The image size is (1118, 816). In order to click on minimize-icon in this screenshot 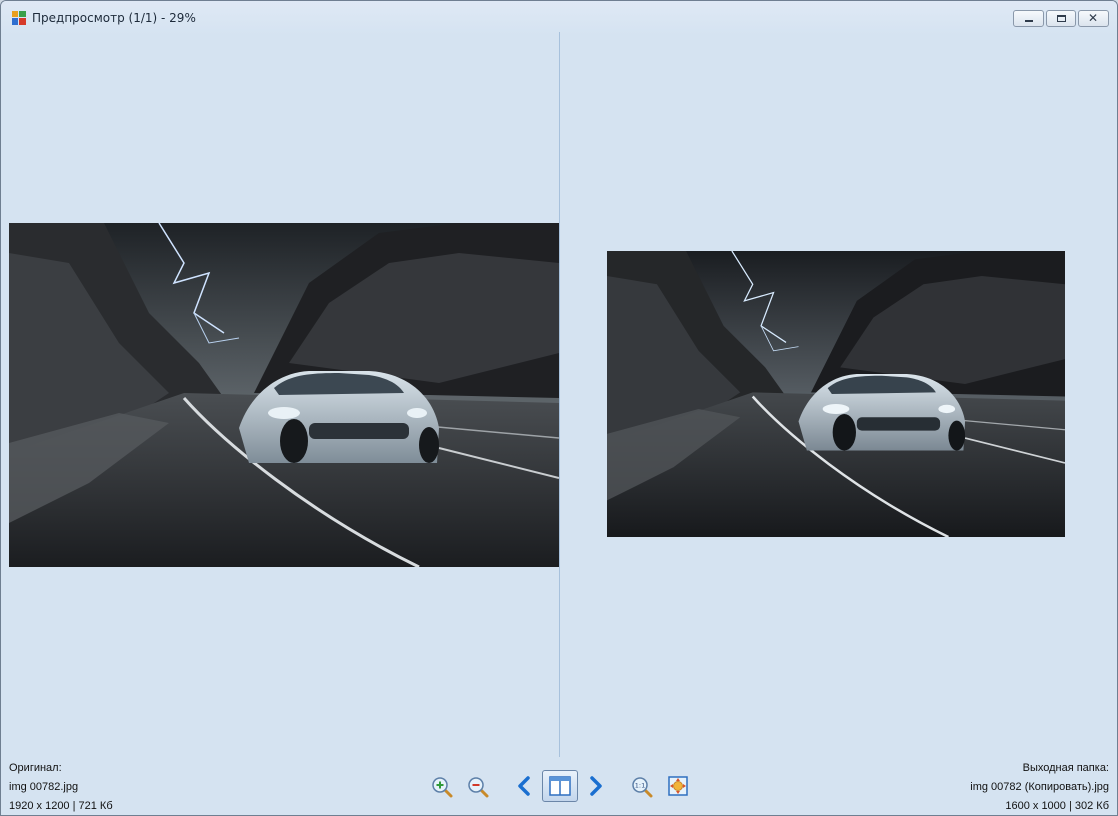, I will do `click(1029, 21)`.